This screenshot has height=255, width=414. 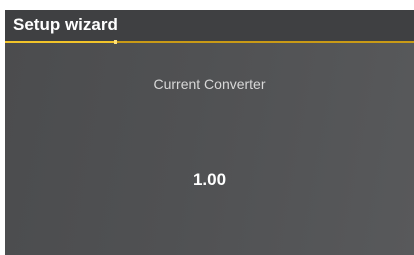 What do you see at coordinates (209, 25) in the screenshot?
I see `title-bar: Setup wizard` at bounding box center [209, 25].